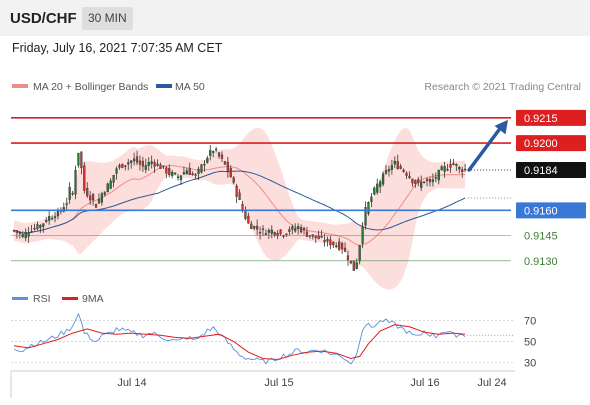 The width and height of the screenshot is (590, 405). I want to click on legend-label-rsi: RSI, so click(42, 299).